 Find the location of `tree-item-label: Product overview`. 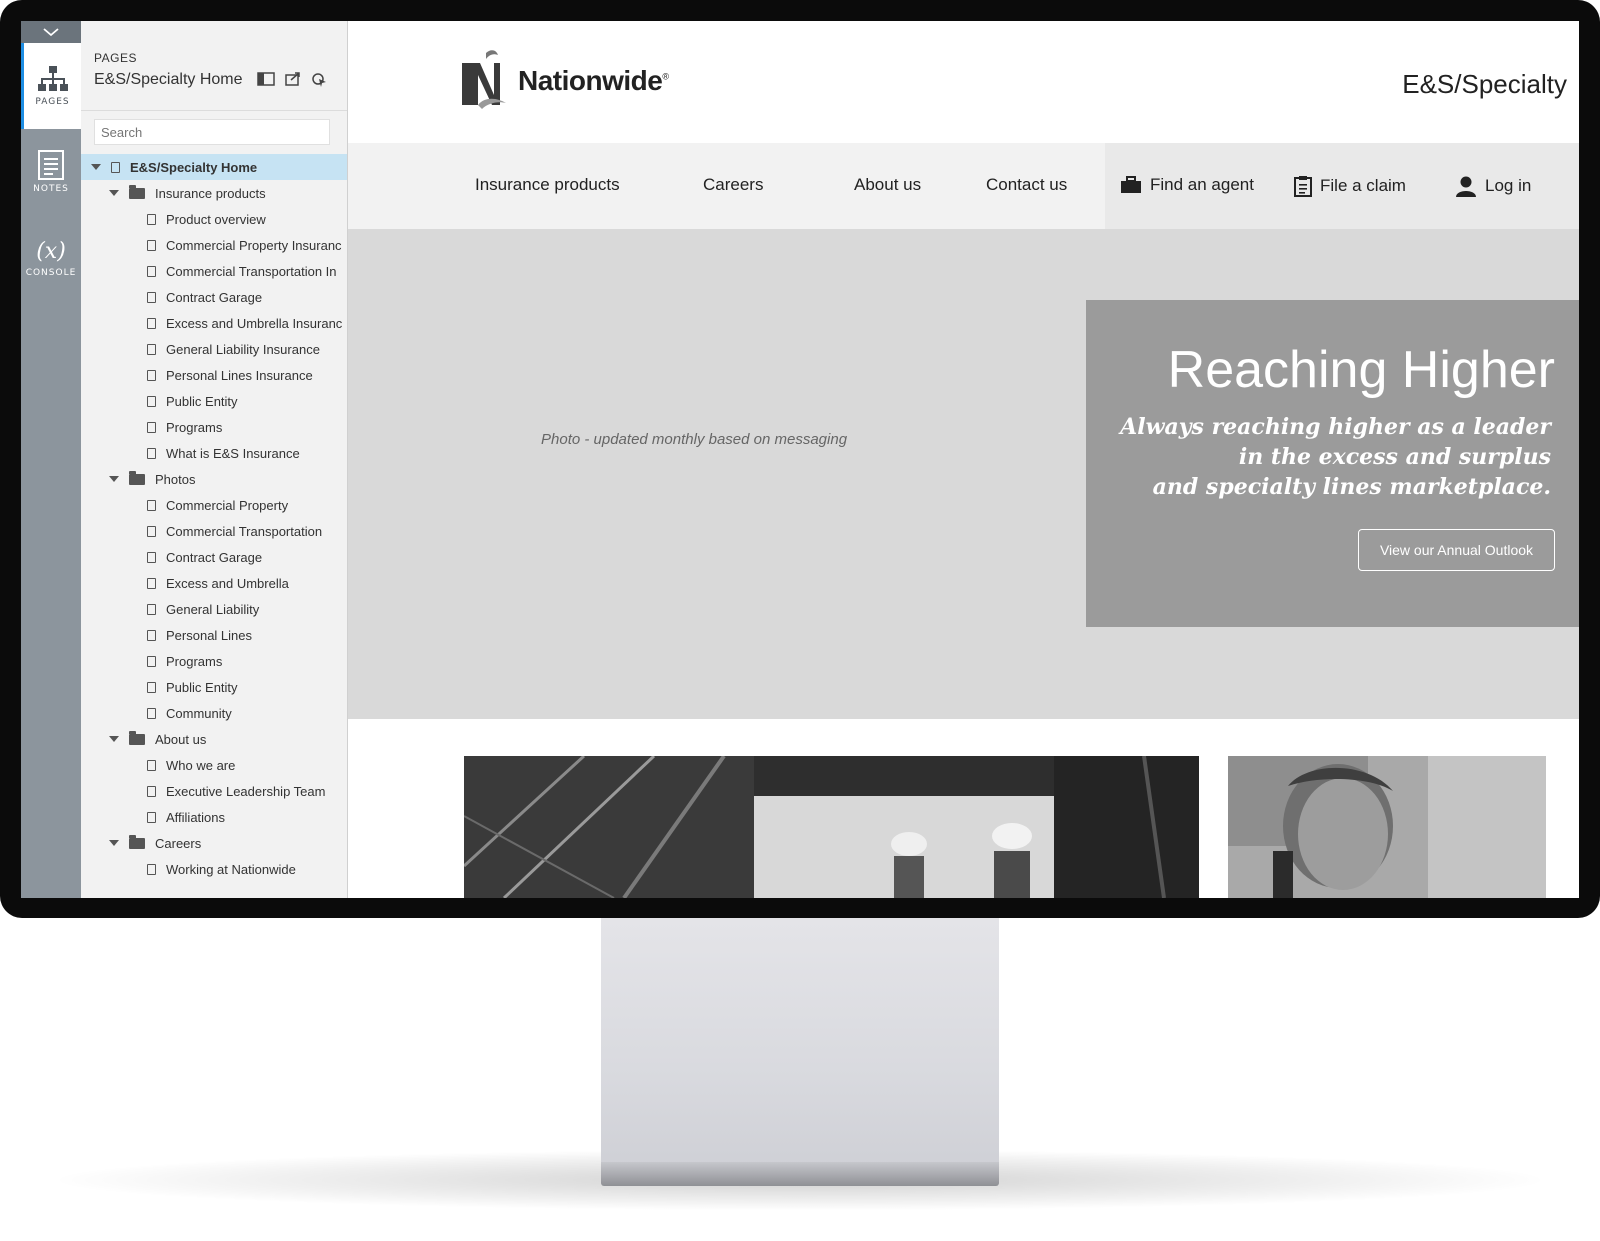

tree-item-label: Product overview is located at coordinates (216, 219).